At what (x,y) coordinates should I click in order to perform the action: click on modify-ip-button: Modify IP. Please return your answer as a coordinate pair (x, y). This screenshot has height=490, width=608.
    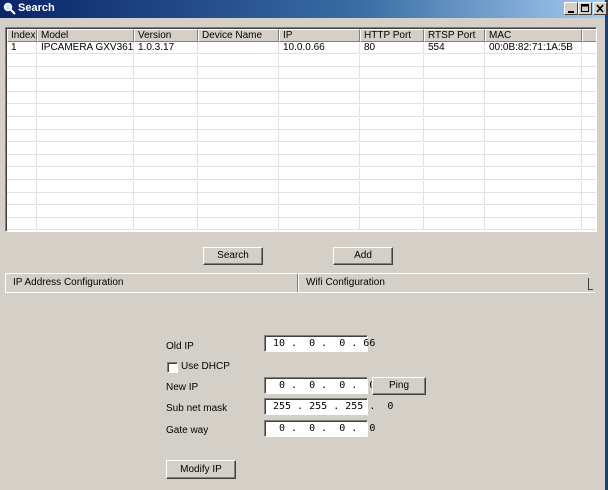
    Looking at the image, I should click on (201, 469).